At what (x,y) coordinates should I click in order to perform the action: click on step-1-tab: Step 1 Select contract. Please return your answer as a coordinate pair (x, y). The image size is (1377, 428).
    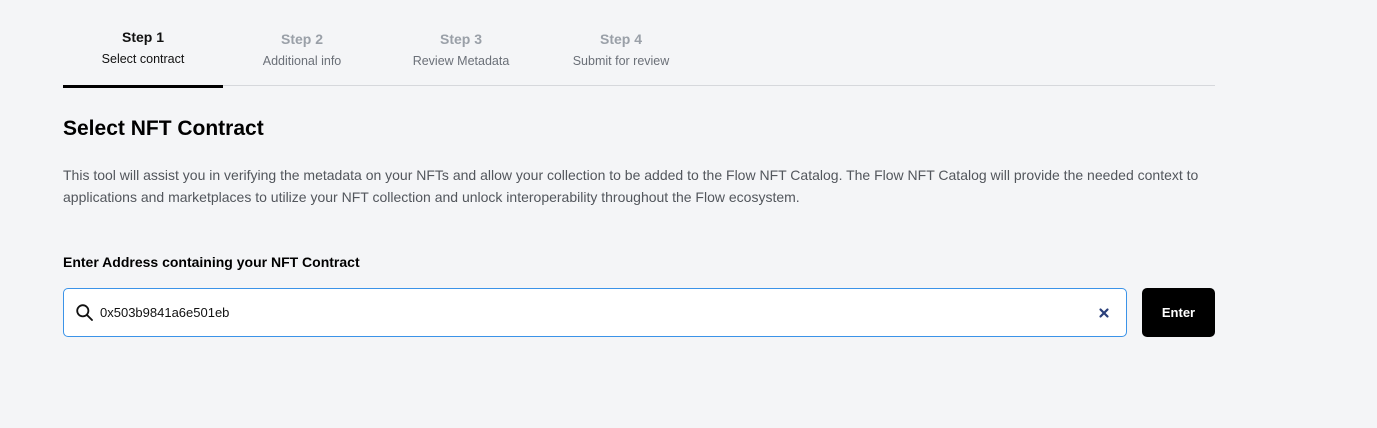
    Looking at the image, I should click on (143, 44).